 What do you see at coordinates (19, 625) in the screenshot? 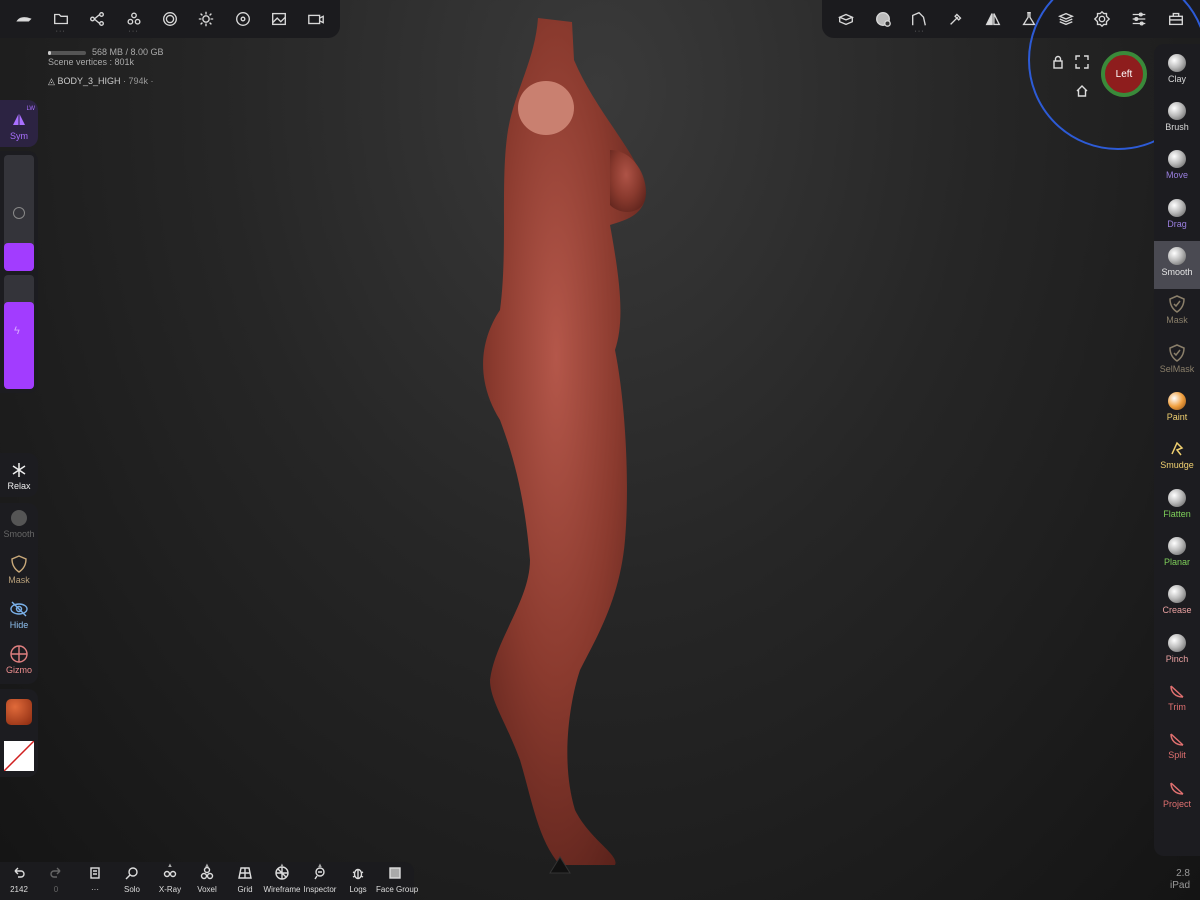
I see `hide-quick-label: Hide` at bounding box center [19, 625].